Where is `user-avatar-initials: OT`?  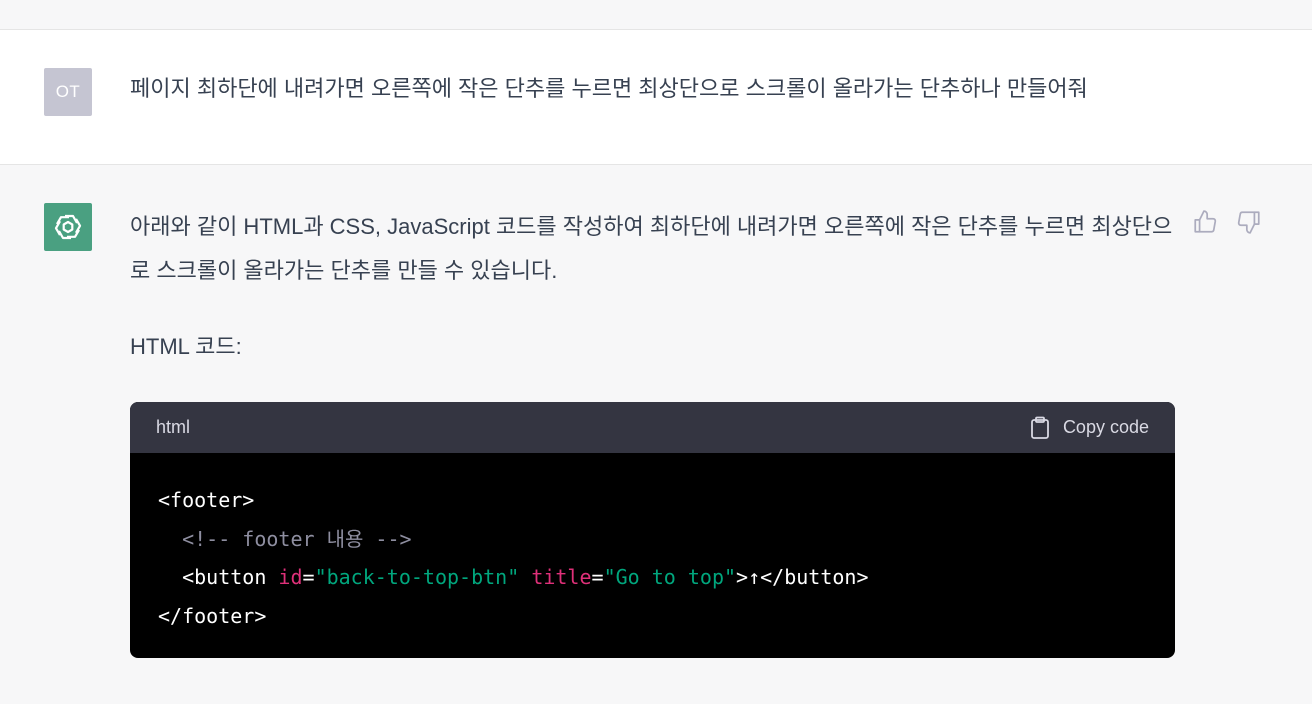 user-avatar-initials: OT is located at coordinates (68, 91).